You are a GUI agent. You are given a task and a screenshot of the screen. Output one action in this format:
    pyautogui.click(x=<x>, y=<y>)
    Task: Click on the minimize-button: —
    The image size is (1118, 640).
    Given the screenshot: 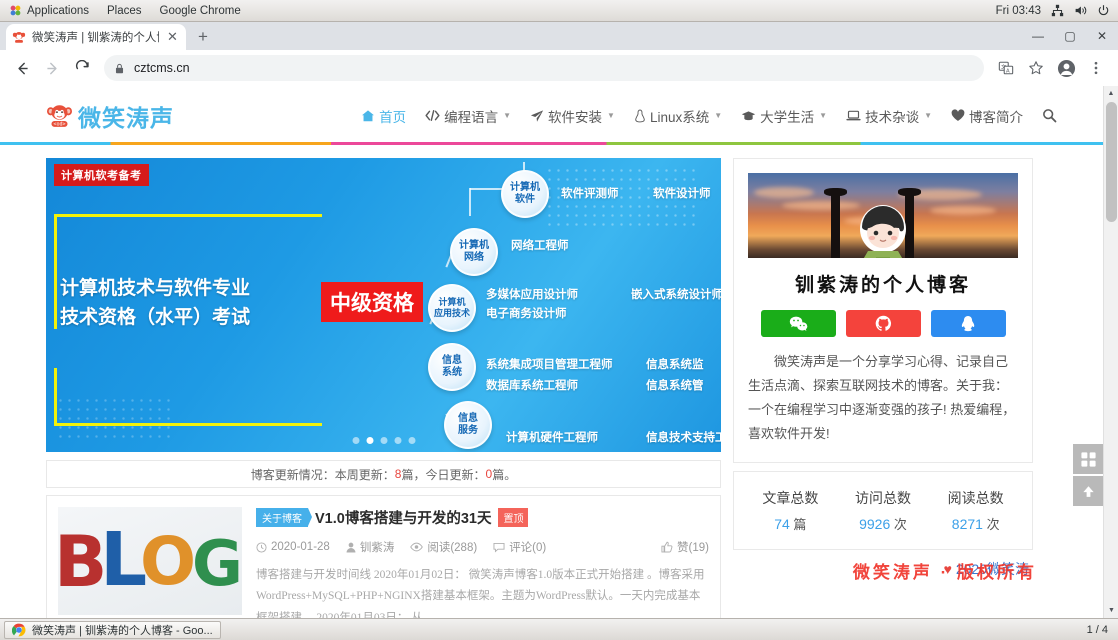 What is the action you would take?
    pyautogui.click(x=1038, y=36)
    